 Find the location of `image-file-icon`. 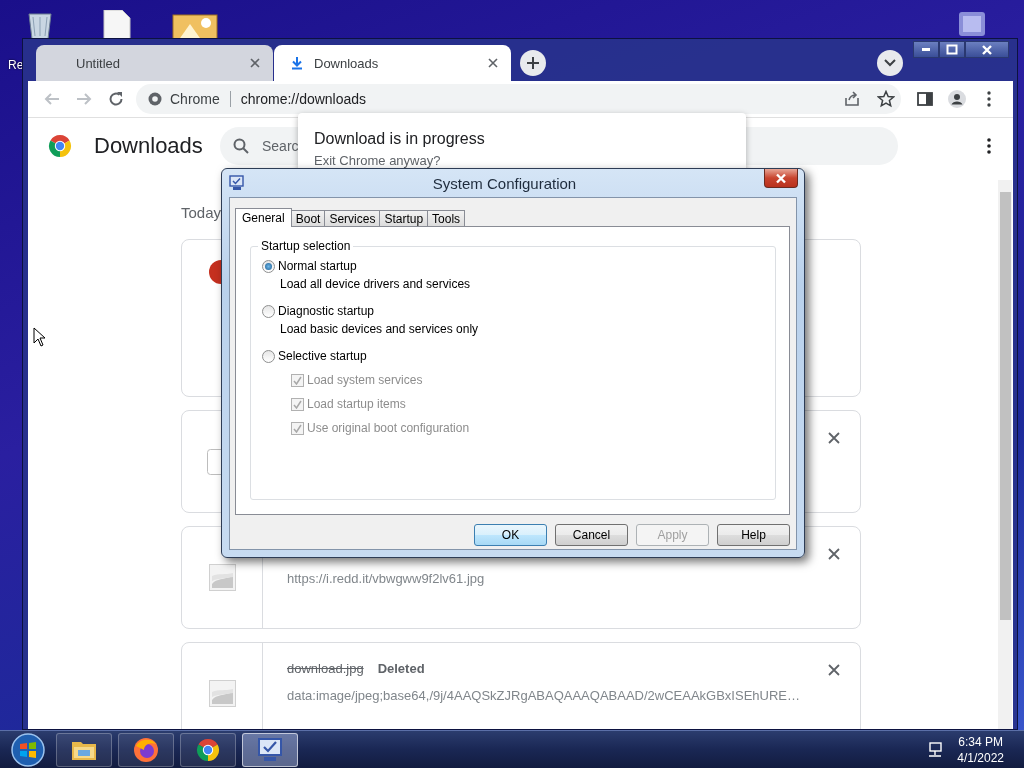

image-file-icon is located at coordinates (195, 26).